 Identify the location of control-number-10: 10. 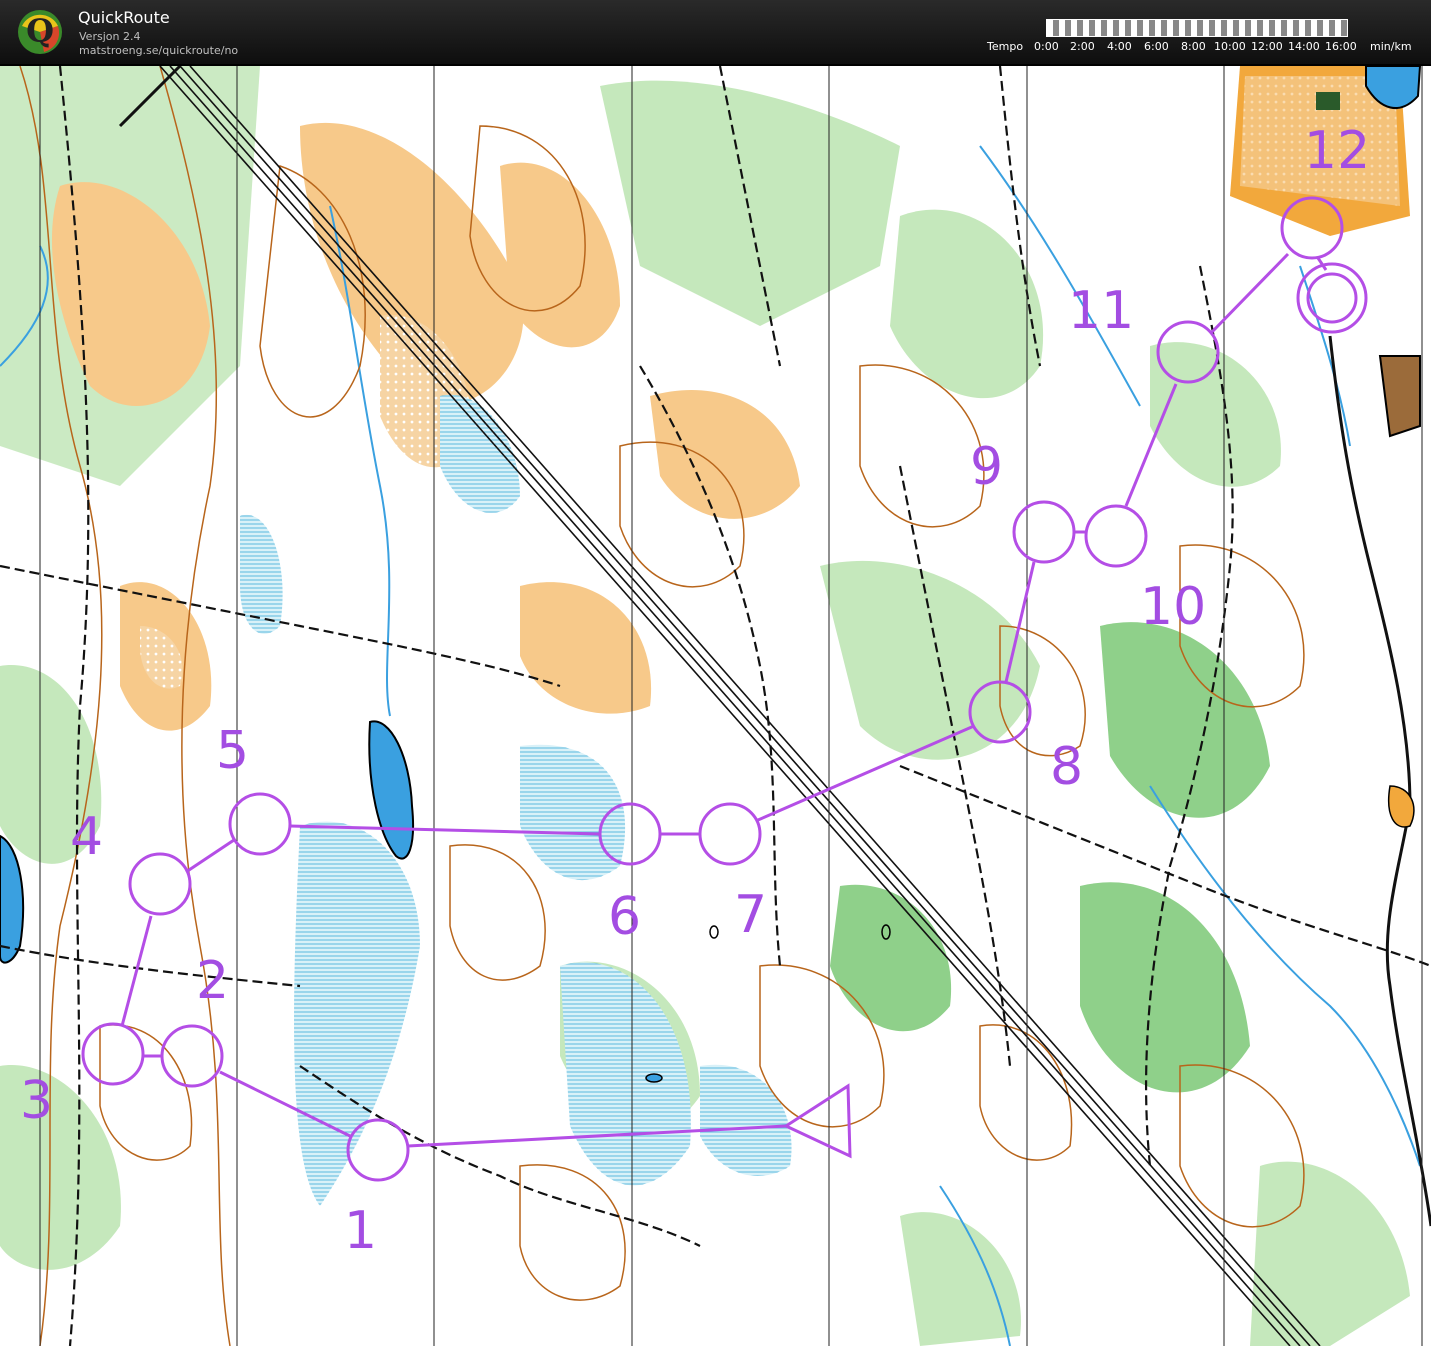
(1173, 607).